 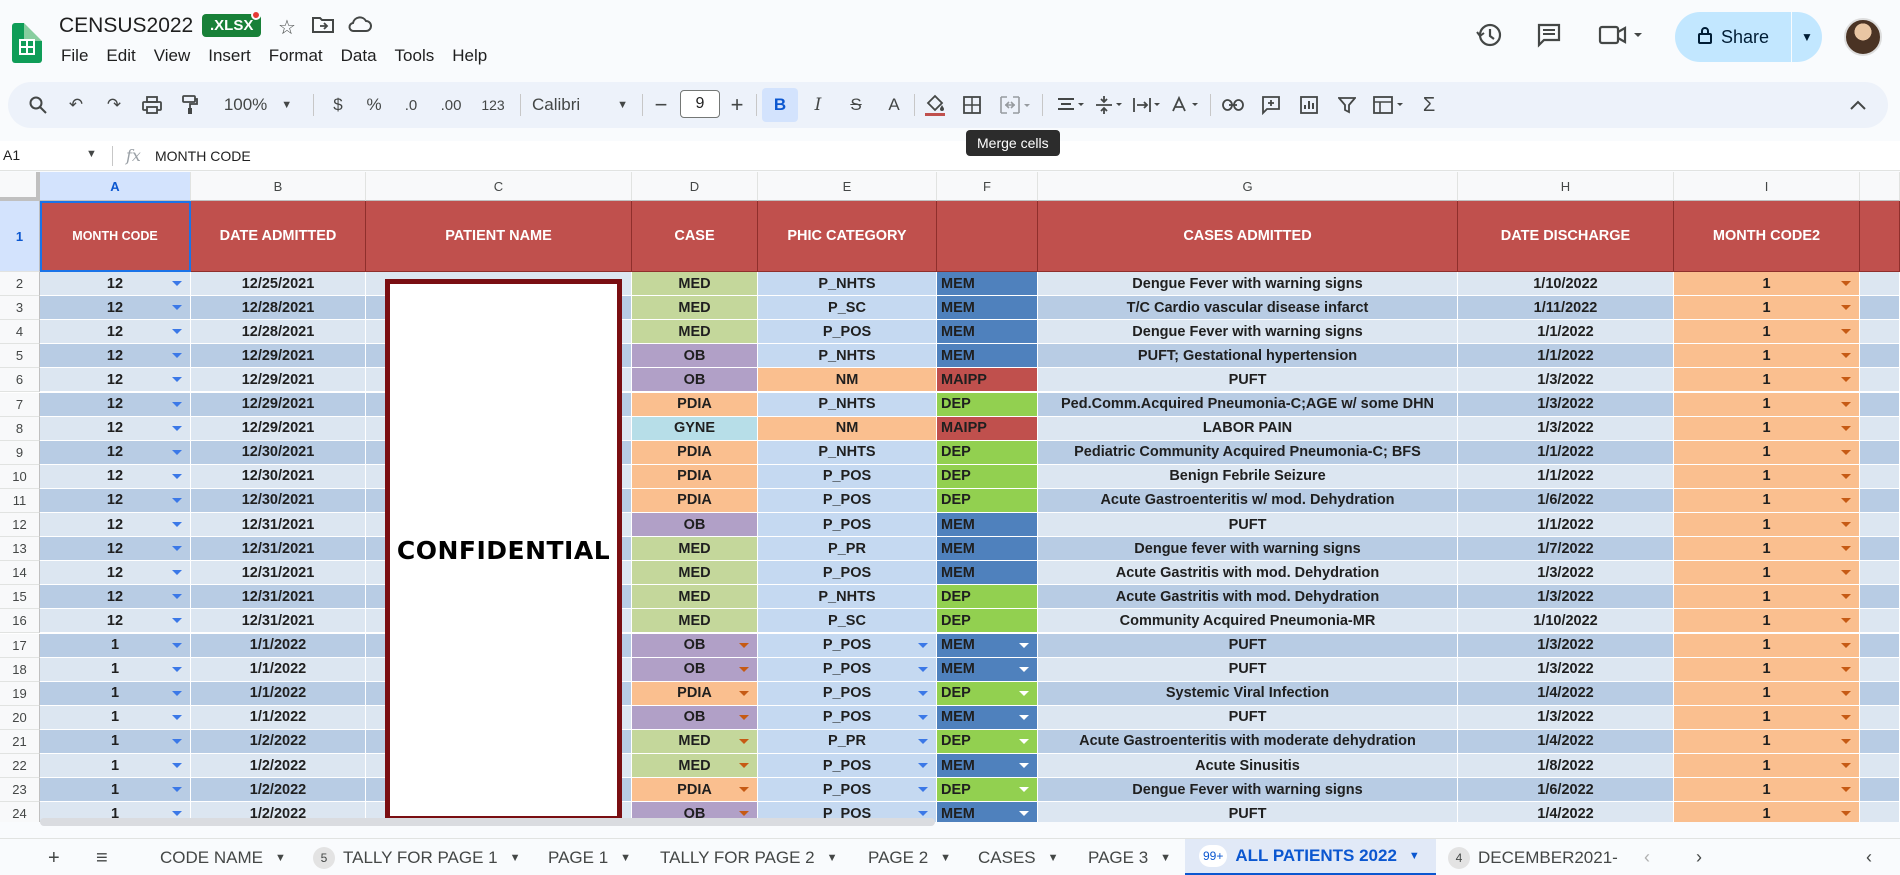 What do you see at coordinates (1248, 621) in the screenshot?
I see `cases-admitted-cell: Community Acquired Pneumonia-MR` at bounding box center [1248, 621].